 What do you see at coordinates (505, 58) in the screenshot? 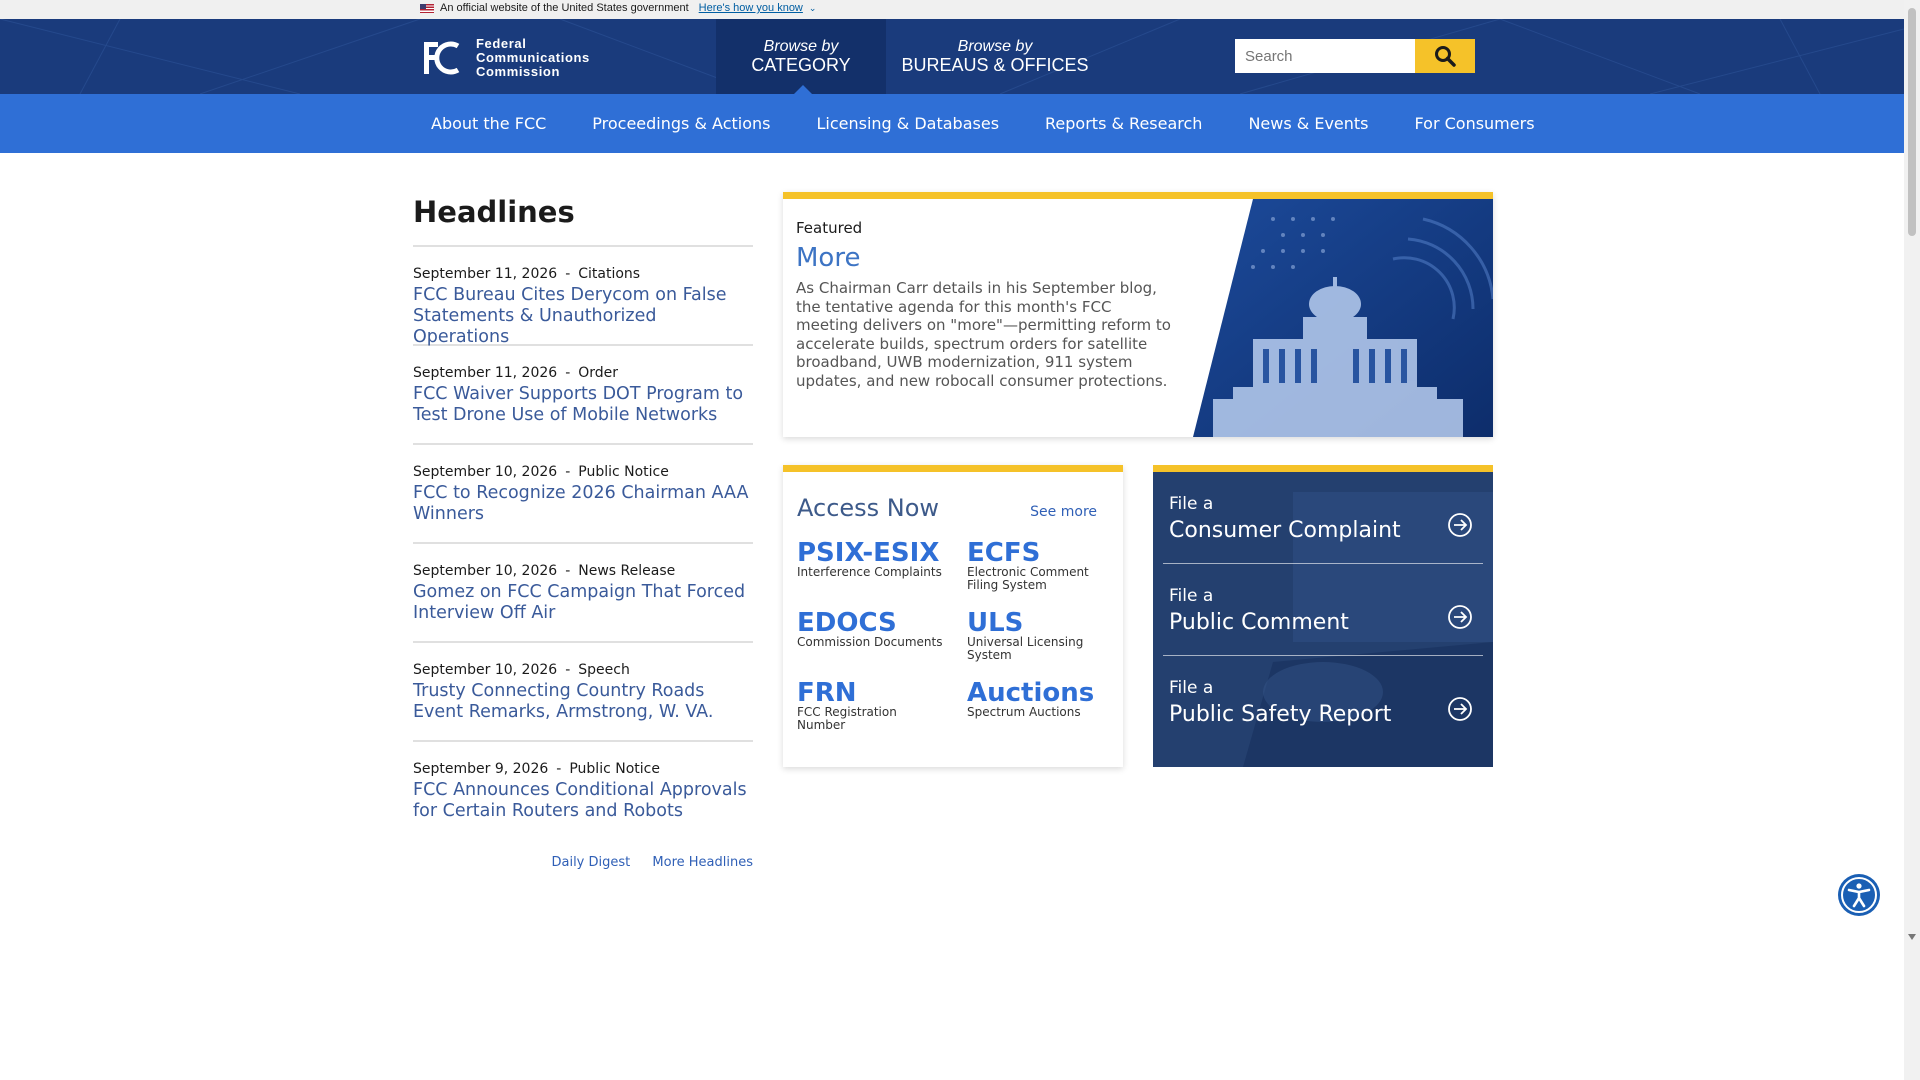
I see `fcc-logo: Federal Communications Commission` at bounding box center [505, 58].